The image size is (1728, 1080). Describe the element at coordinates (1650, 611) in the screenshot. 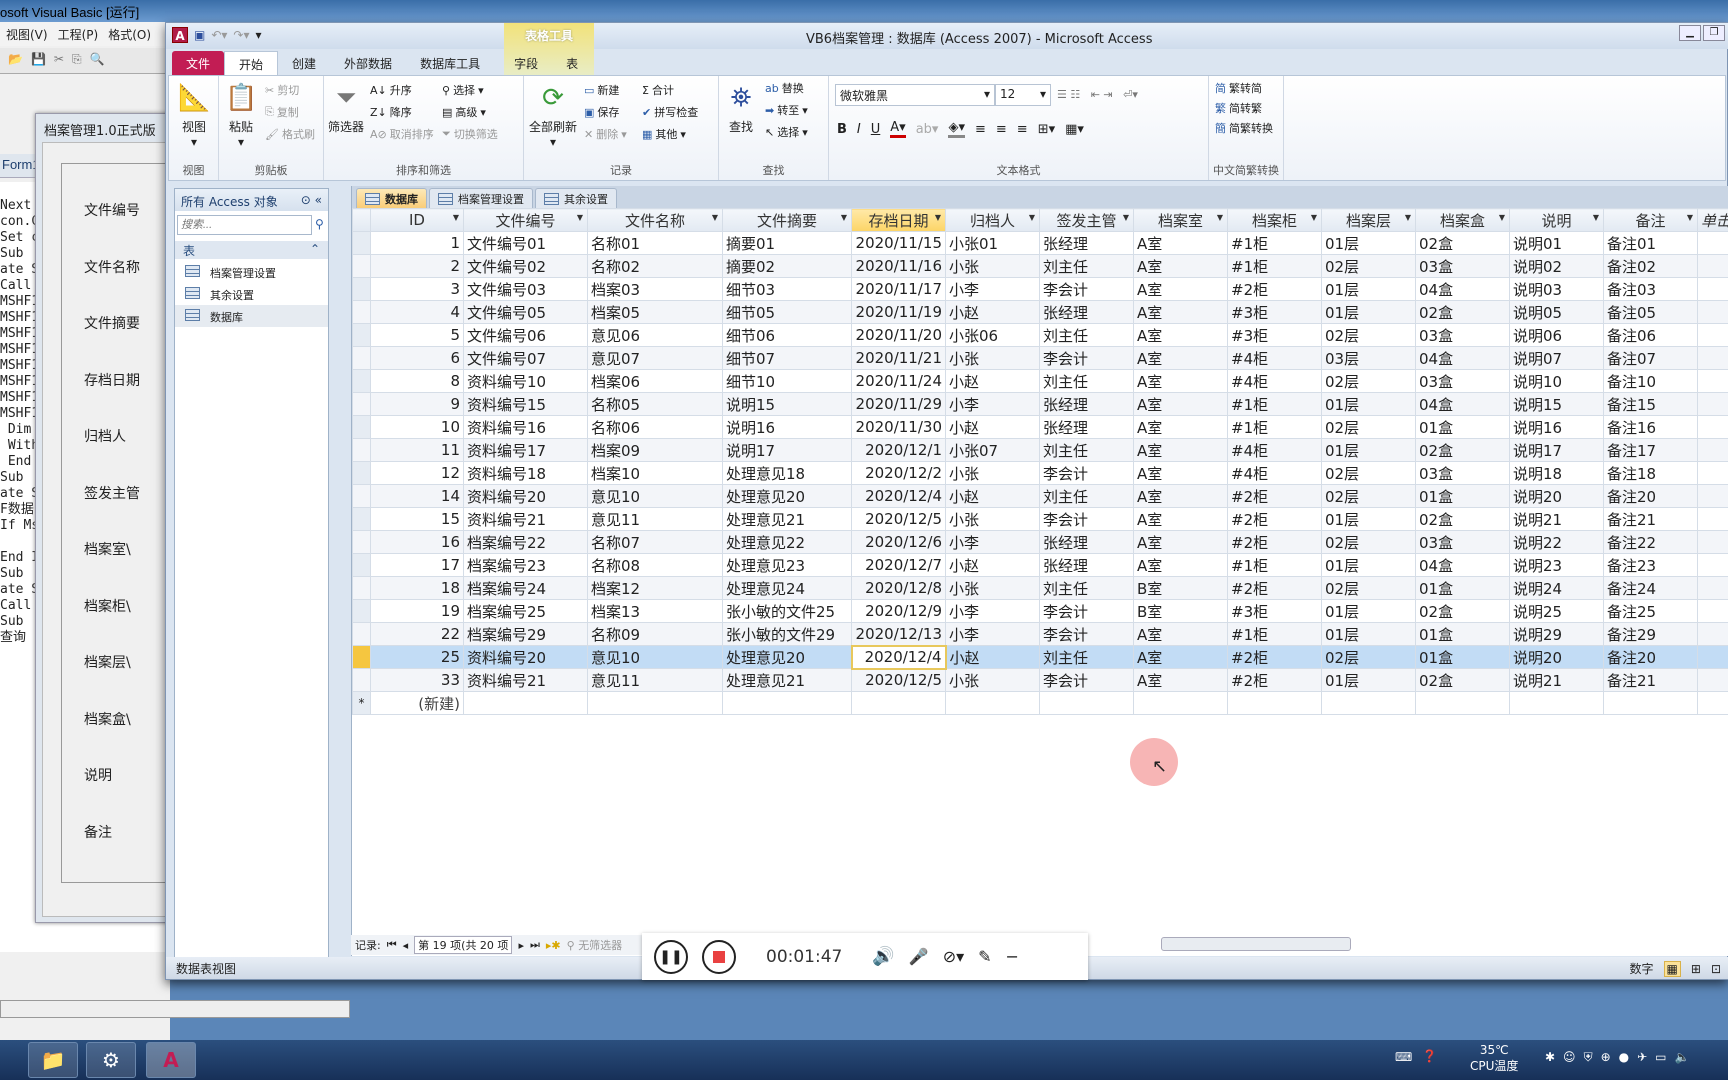

I see `table-cell: 备注25` at that location.